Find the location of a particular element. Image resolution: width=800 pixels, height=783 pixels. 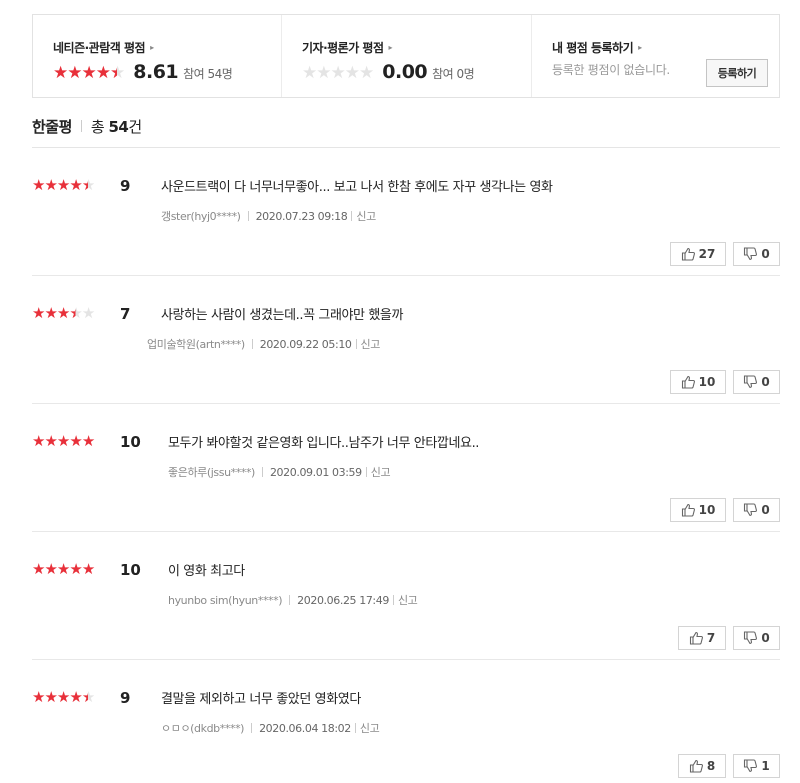

my-rating-link: 내 평점 등록하기 ▸ is located at coordinates (665, 47).